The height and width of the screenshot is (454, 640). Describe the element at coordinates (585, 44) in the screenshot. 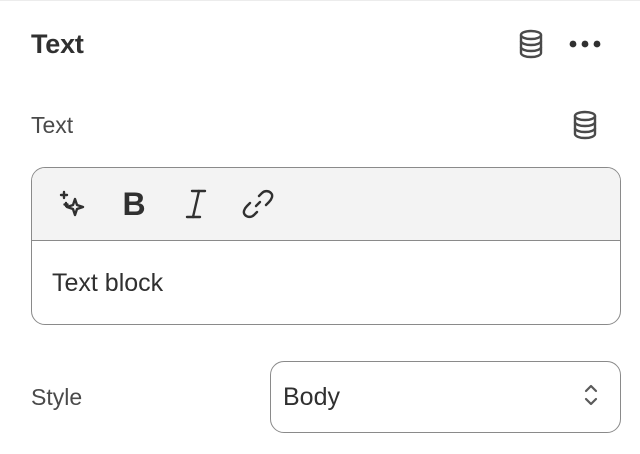

I see `more-horizontal-icon` at that location.